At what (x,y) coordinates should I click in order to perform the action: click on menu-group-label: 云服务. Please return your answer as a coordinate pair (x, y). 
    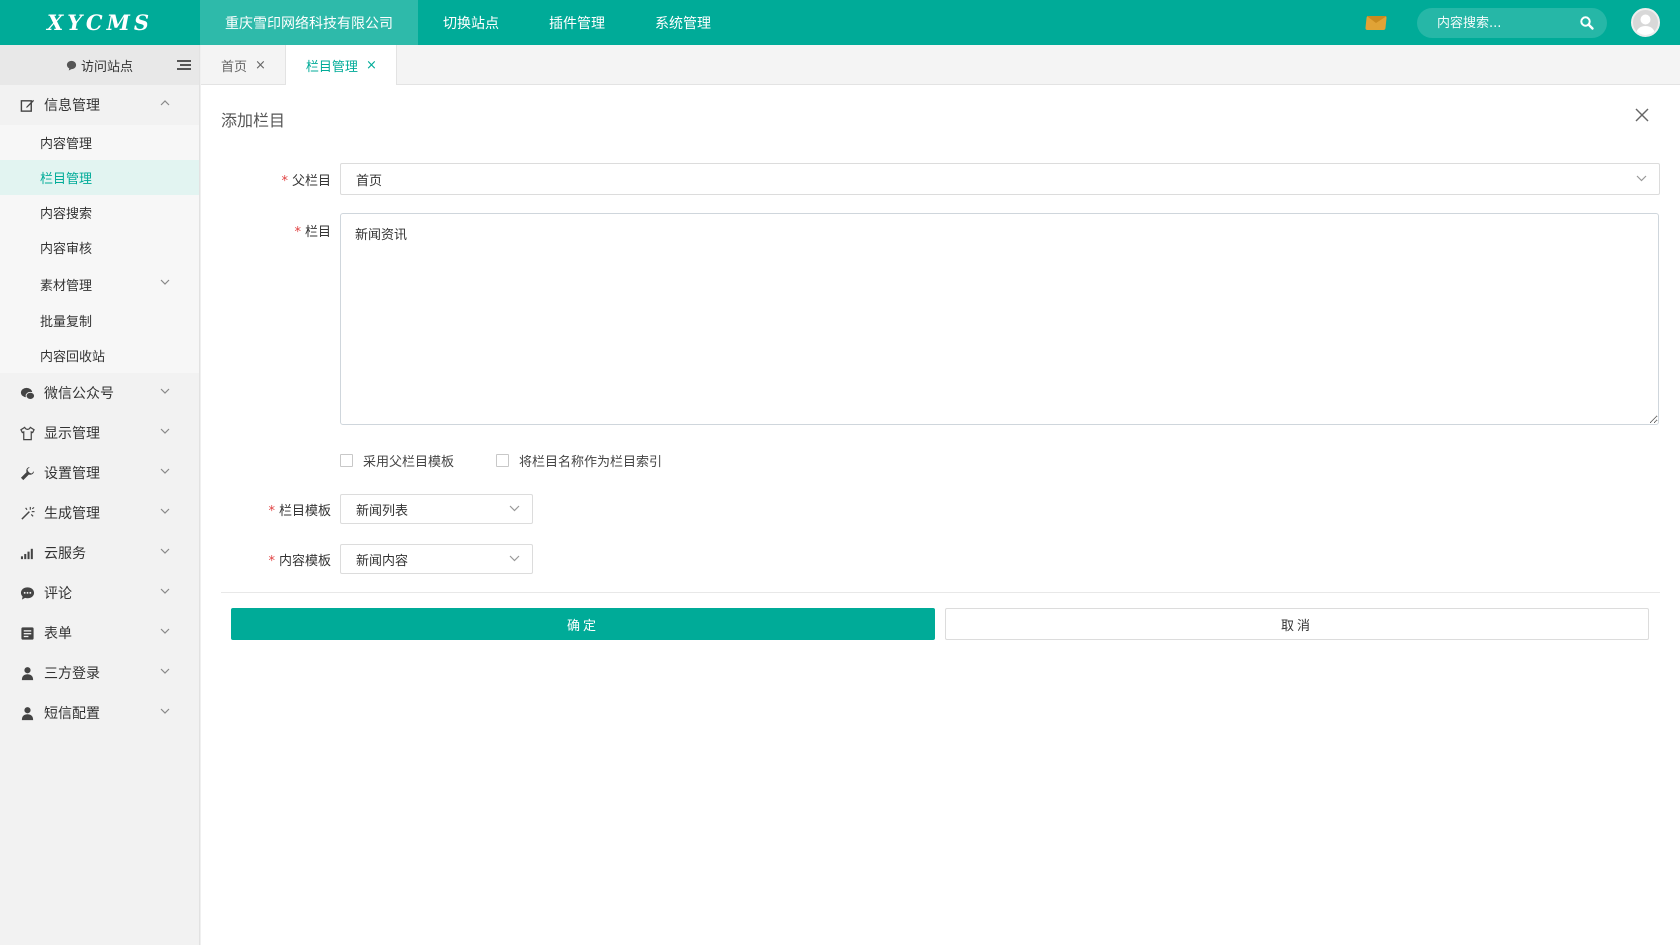
    Looking at the image, I should click on (65, 554).